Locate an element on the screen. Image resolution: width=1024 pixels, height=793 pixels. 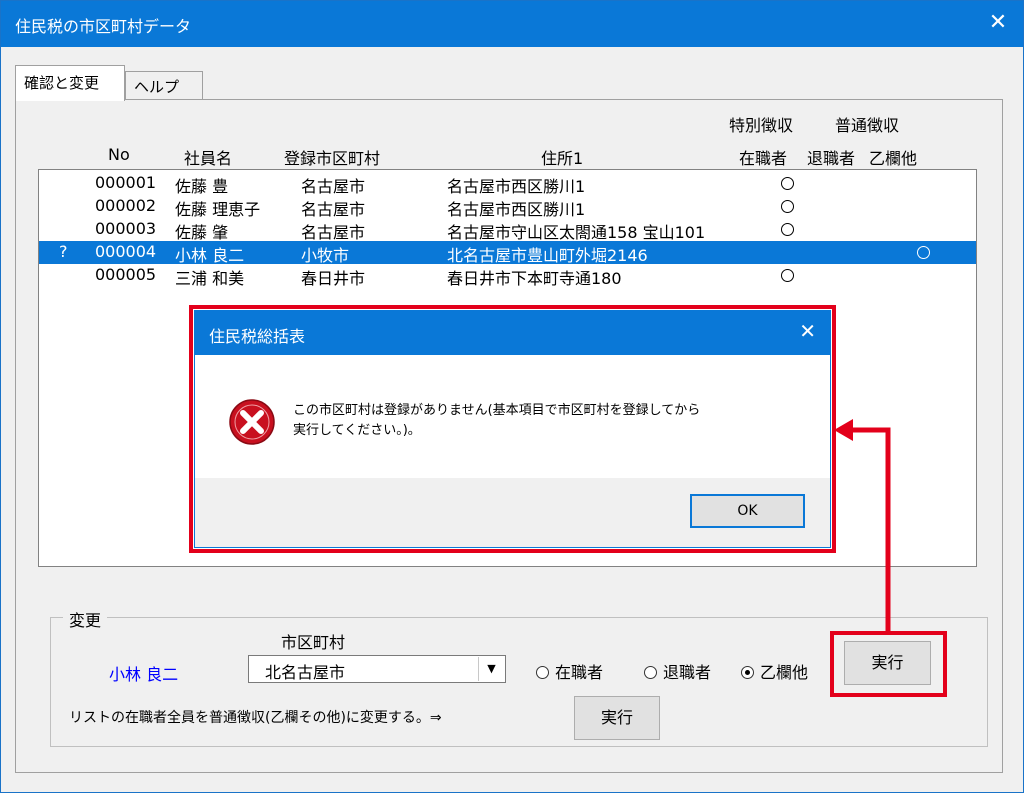
table-row-selected: ? 000004 小林 良二 小牧市 北名古屋市豊山町外堀2146 is located at coordinates (507, 253).